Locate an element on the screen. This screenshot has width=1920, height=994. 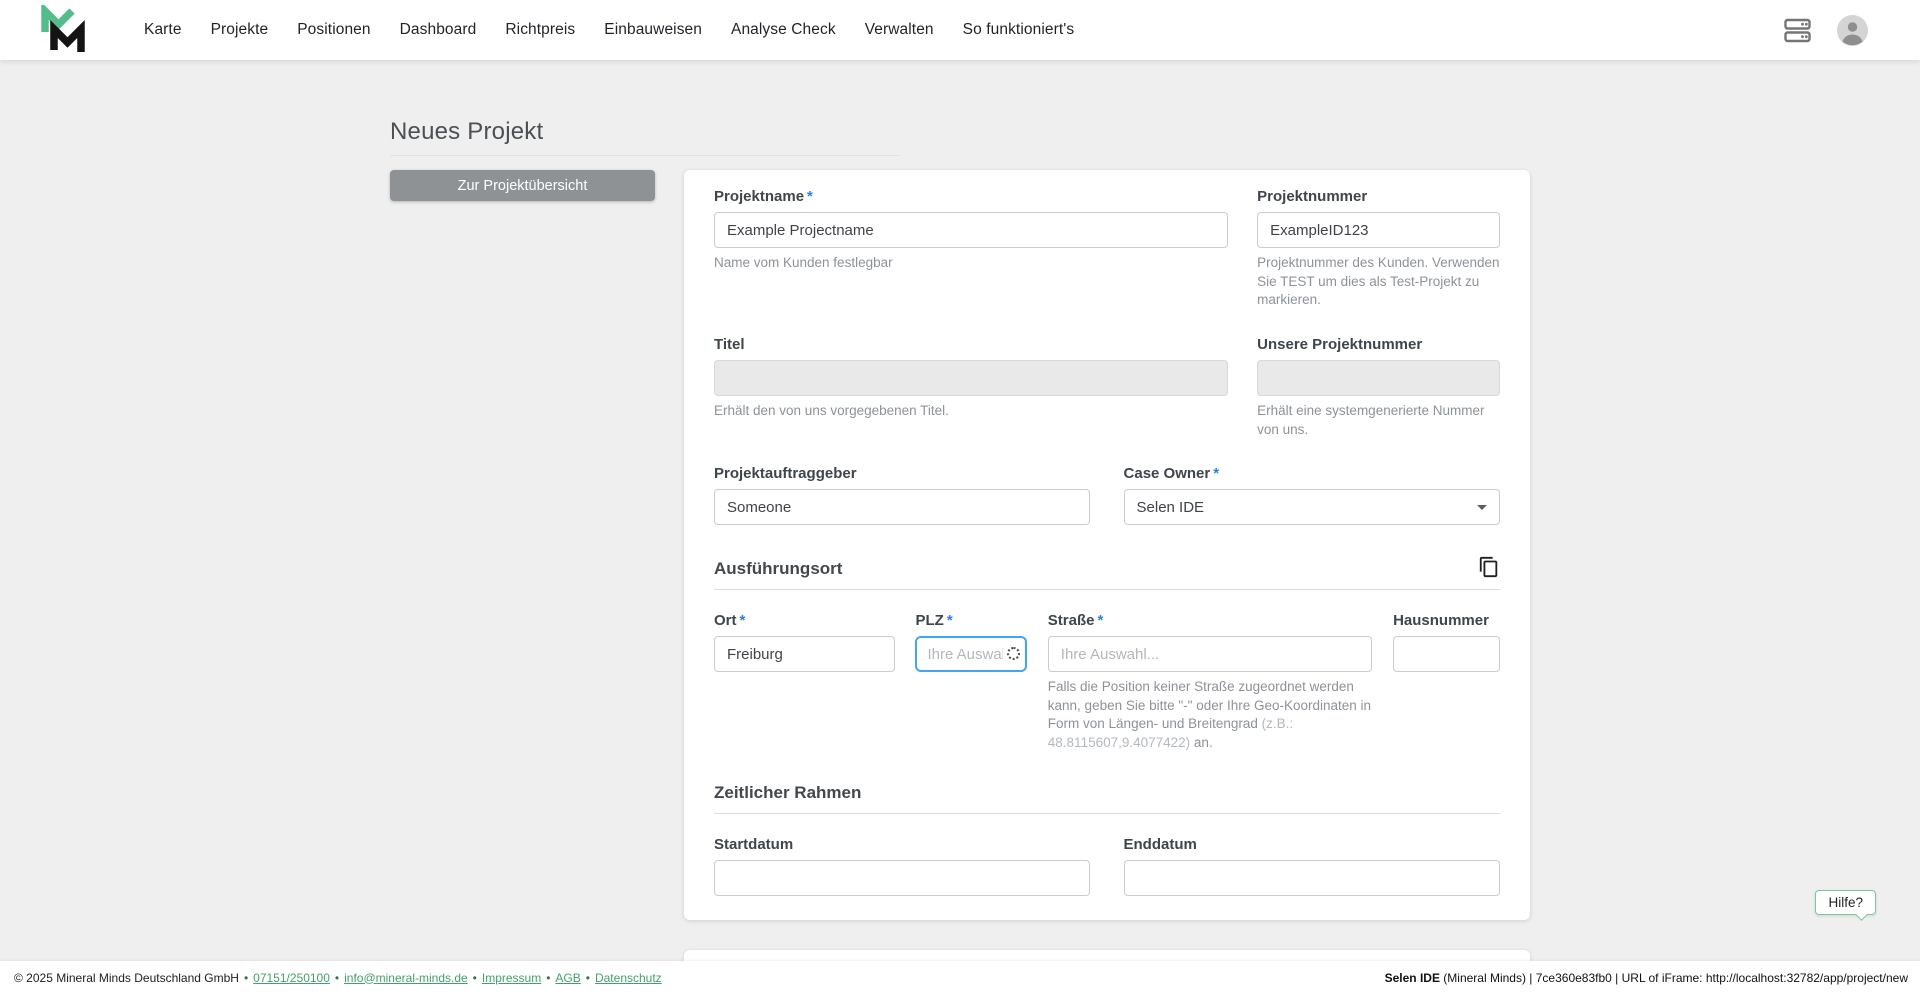
projektauftraggeber-input is located at coordinates (902, 507).